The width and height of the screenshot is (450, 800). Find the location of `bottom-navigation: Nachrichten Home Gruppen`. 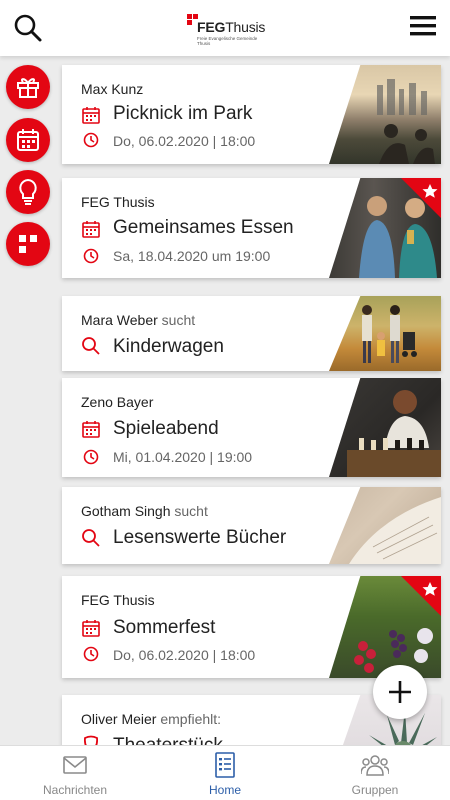

bottom-navigation: Nachrichten Home Gruppen is located at coordinates (225, 772).